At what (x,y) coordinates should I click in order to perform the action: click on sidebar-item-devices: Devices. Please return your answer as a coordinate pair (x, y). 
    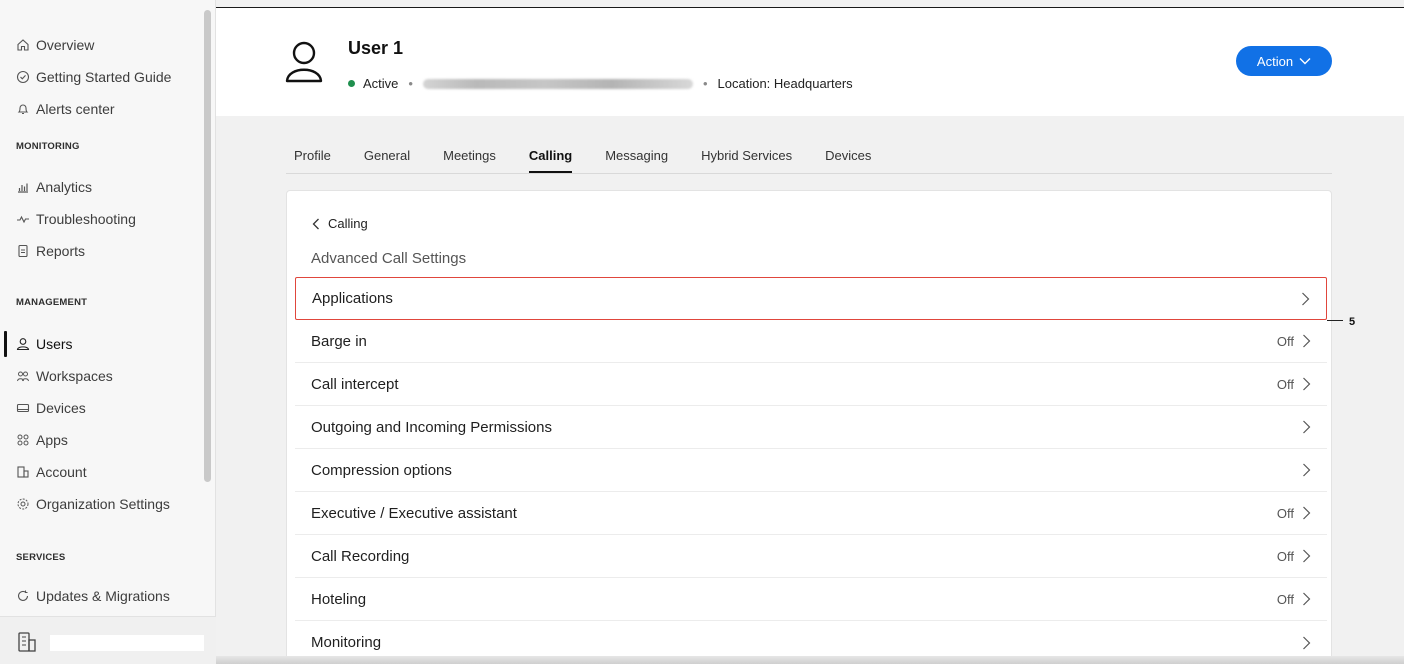
    Looking at the image, I should click on (51, 408).